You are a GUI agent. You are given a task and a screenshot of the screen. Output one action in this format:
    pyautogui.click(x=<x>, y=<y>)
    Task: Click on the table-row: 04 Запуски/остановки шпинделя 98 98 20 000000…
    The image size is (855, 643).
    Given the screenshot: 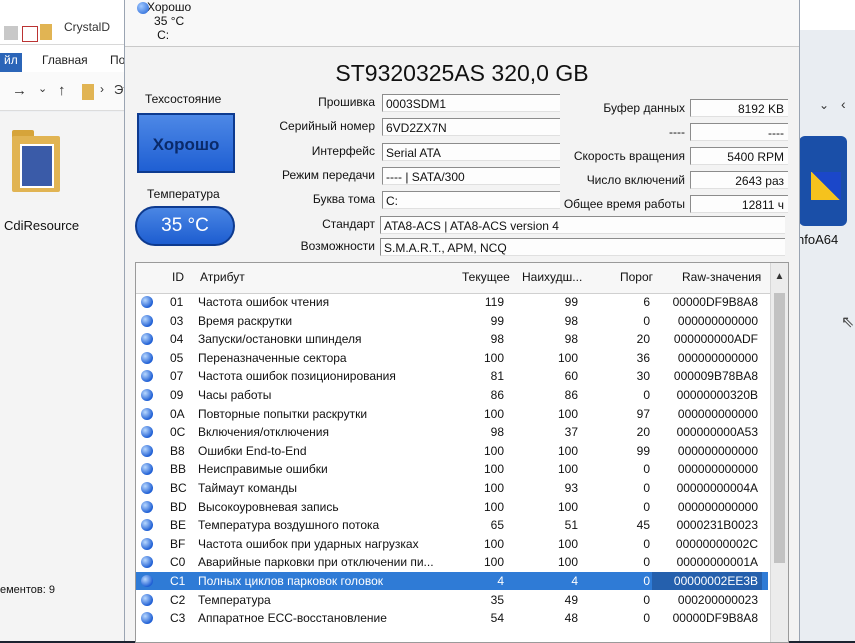 What is the action you would take?
    pyautogui.click(x=452, y=339)
    